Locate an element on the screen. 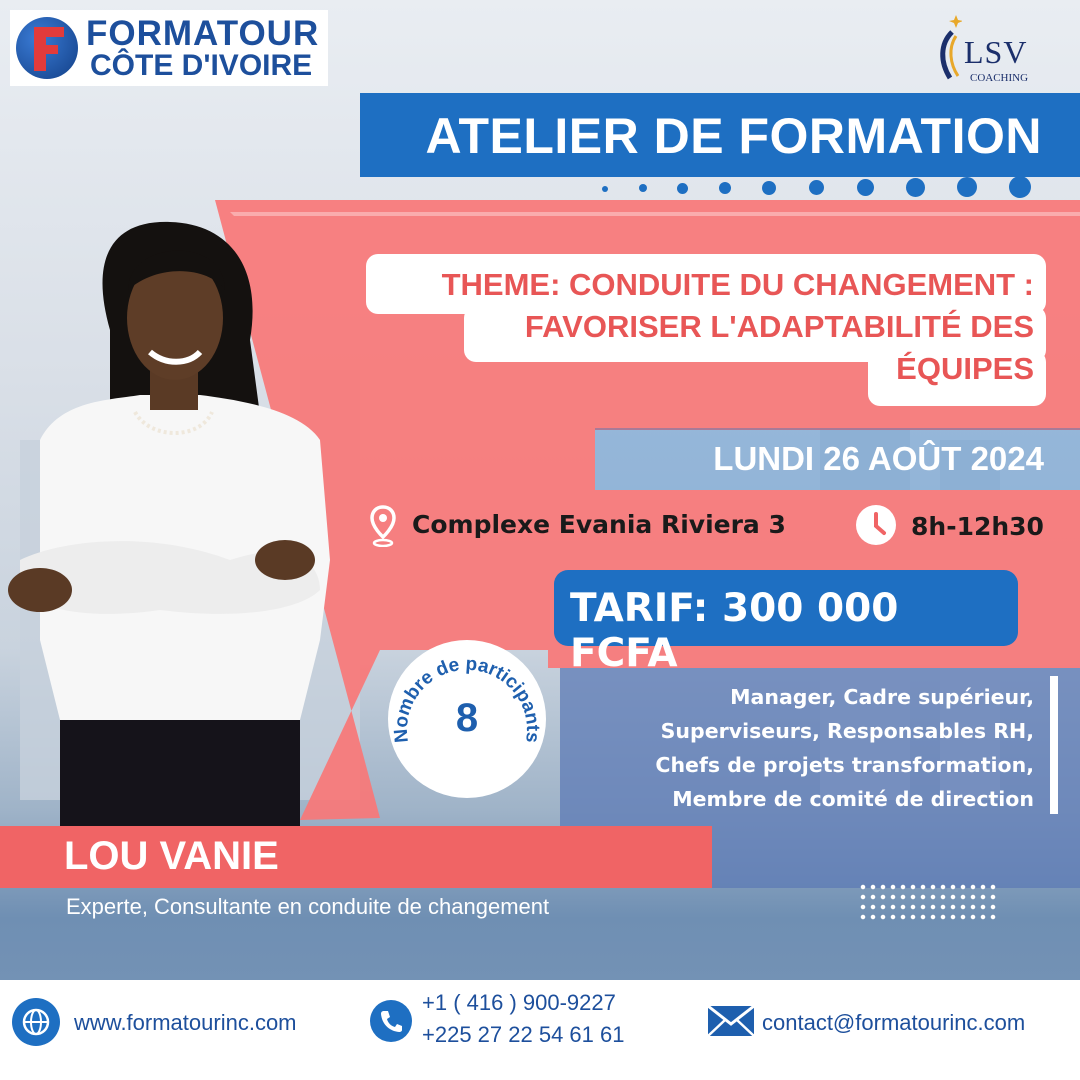  map-pin-icon is located at coordinates (383, 526).